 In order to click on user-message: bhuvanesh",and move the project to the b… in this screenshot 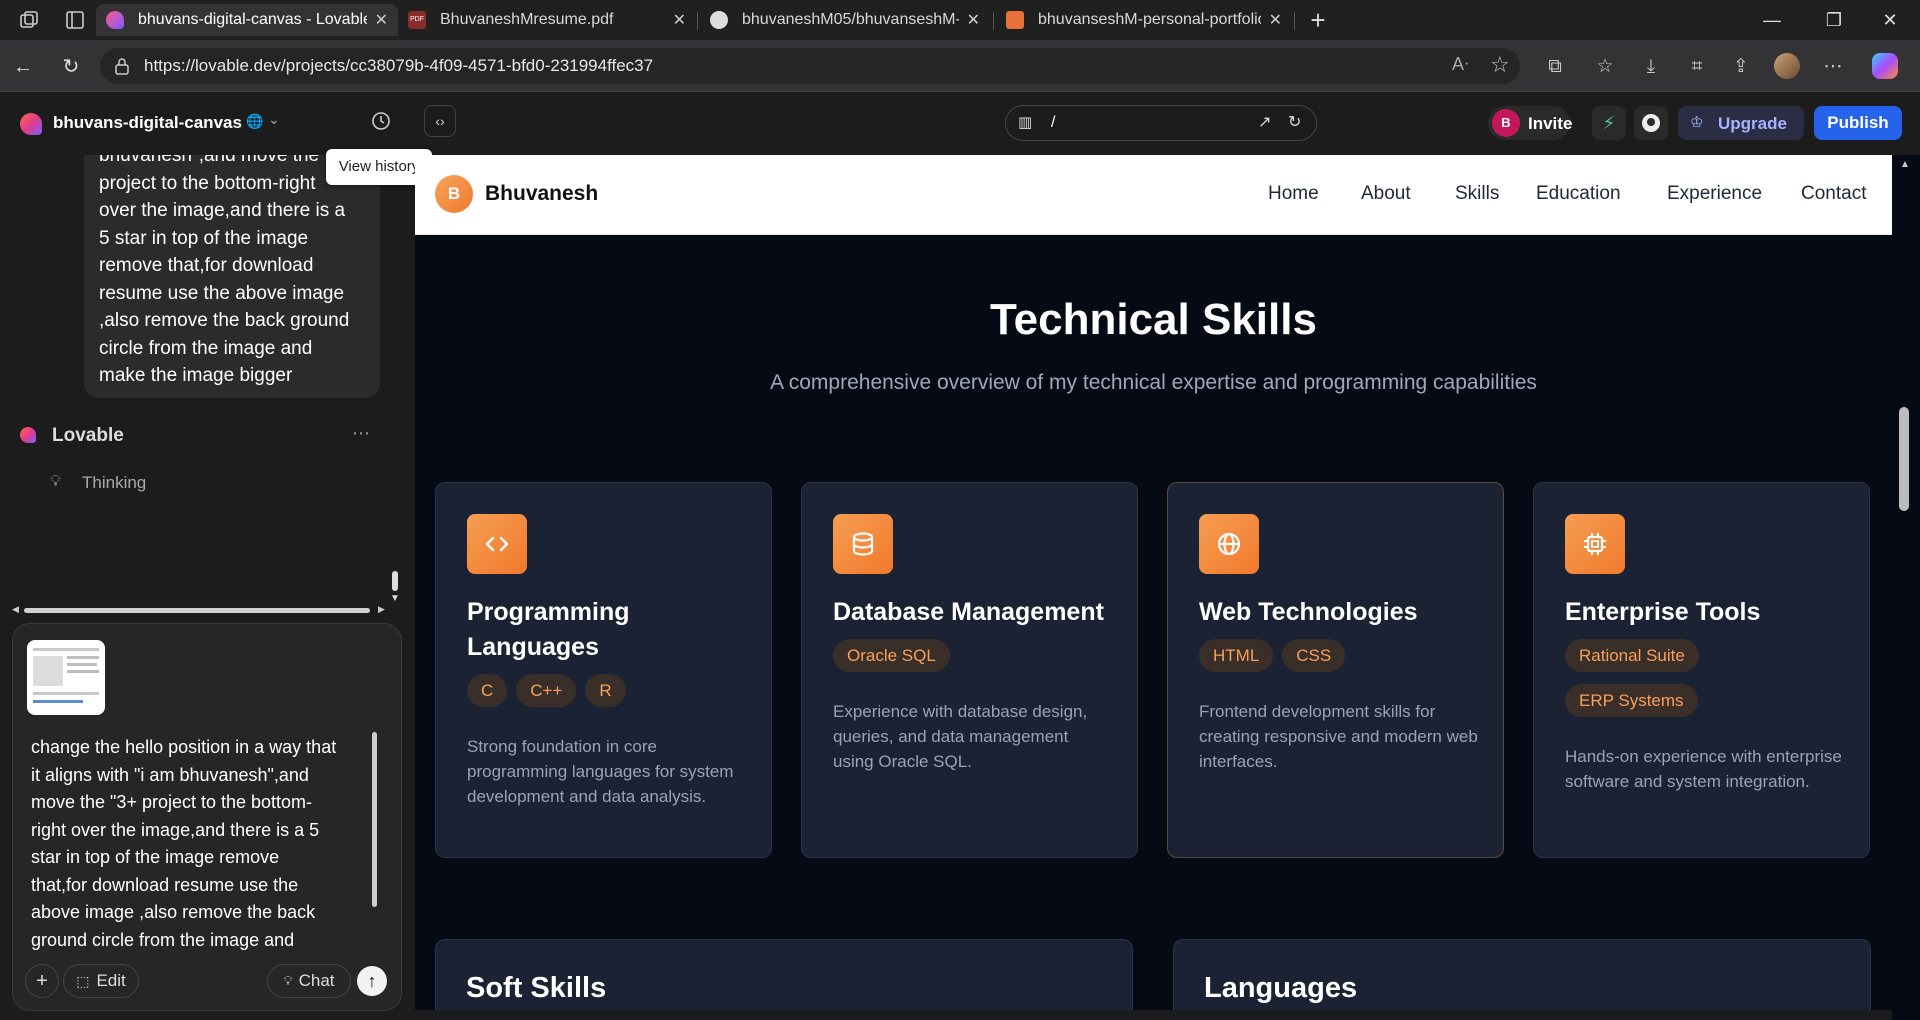, I will do `click(232, 276)`.